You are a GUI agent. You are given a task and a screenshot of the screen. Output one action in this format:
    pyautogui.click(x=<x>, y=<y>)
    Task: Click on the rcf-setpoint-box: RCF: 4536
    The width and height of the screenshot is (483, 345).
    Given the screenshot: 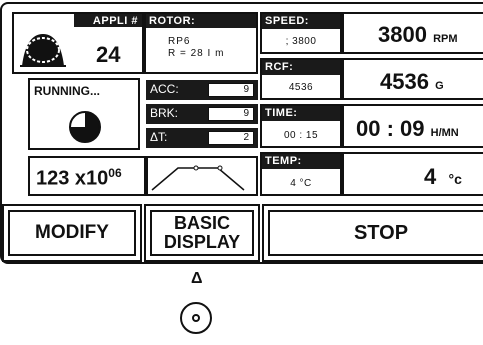 What is the action you would take?
    pyautogui.click(x=301, y=79)
    